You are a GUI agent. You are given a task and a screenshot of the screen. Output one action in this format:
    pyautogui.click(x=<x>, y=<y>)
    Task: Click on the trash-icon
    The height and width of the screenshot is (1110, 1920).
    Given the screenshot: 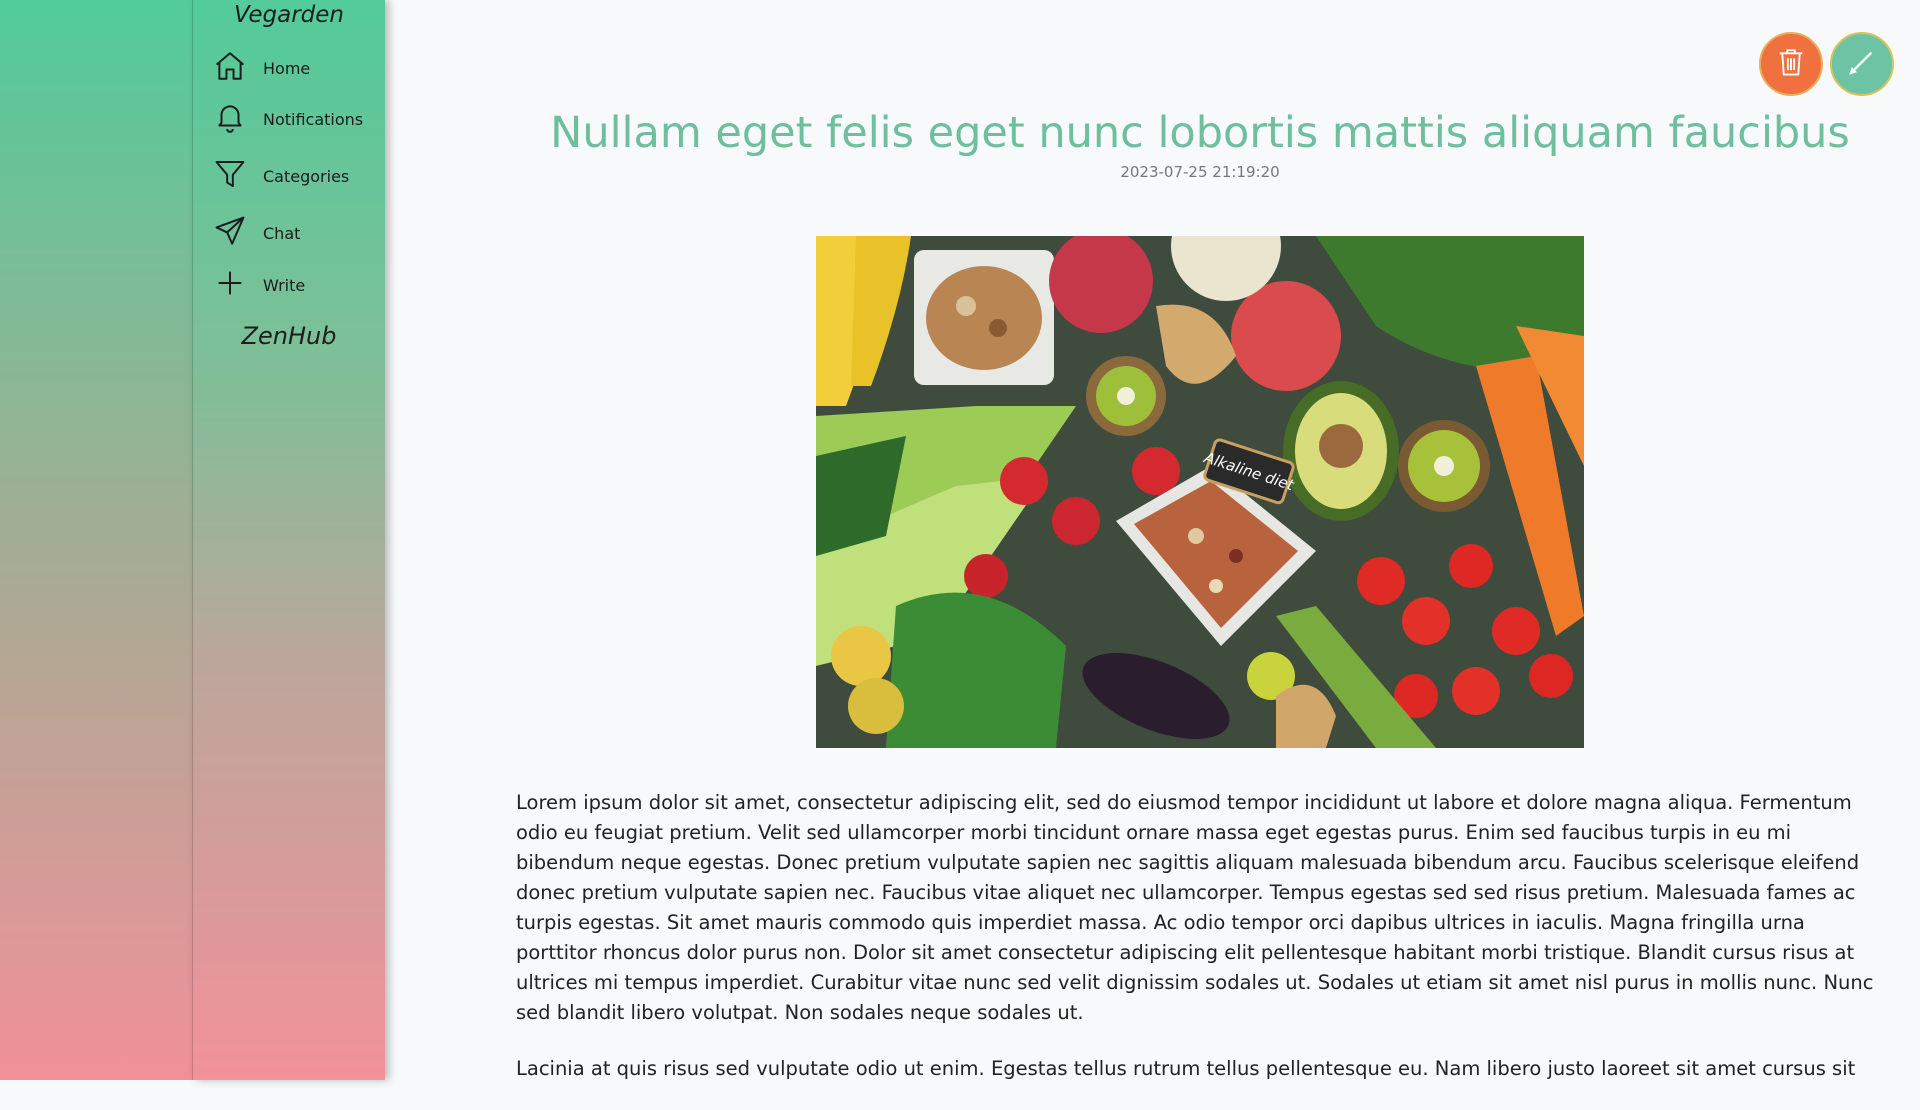 What is the action you would take?
    pyautogui.click(x=1791, y=64)
    